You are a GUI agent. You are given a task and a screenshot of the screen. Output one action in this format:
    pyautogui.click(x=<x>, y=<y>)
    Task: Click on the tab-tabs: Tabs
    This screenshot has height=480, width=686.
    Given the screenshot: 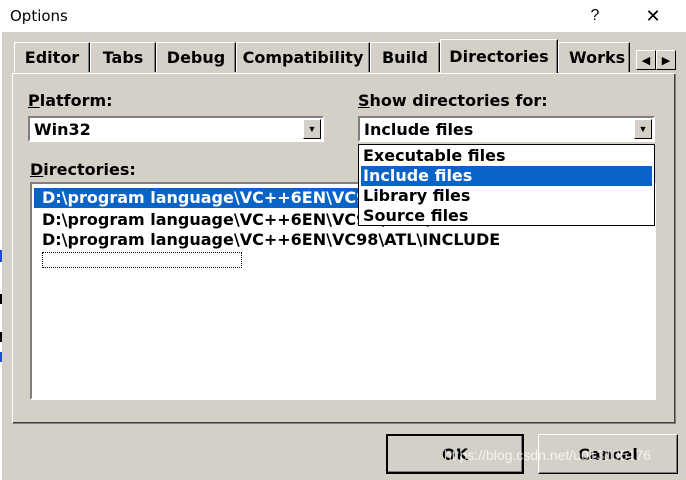 What is the action you would take?
    pyautogui.click(x=123, y=57)
    